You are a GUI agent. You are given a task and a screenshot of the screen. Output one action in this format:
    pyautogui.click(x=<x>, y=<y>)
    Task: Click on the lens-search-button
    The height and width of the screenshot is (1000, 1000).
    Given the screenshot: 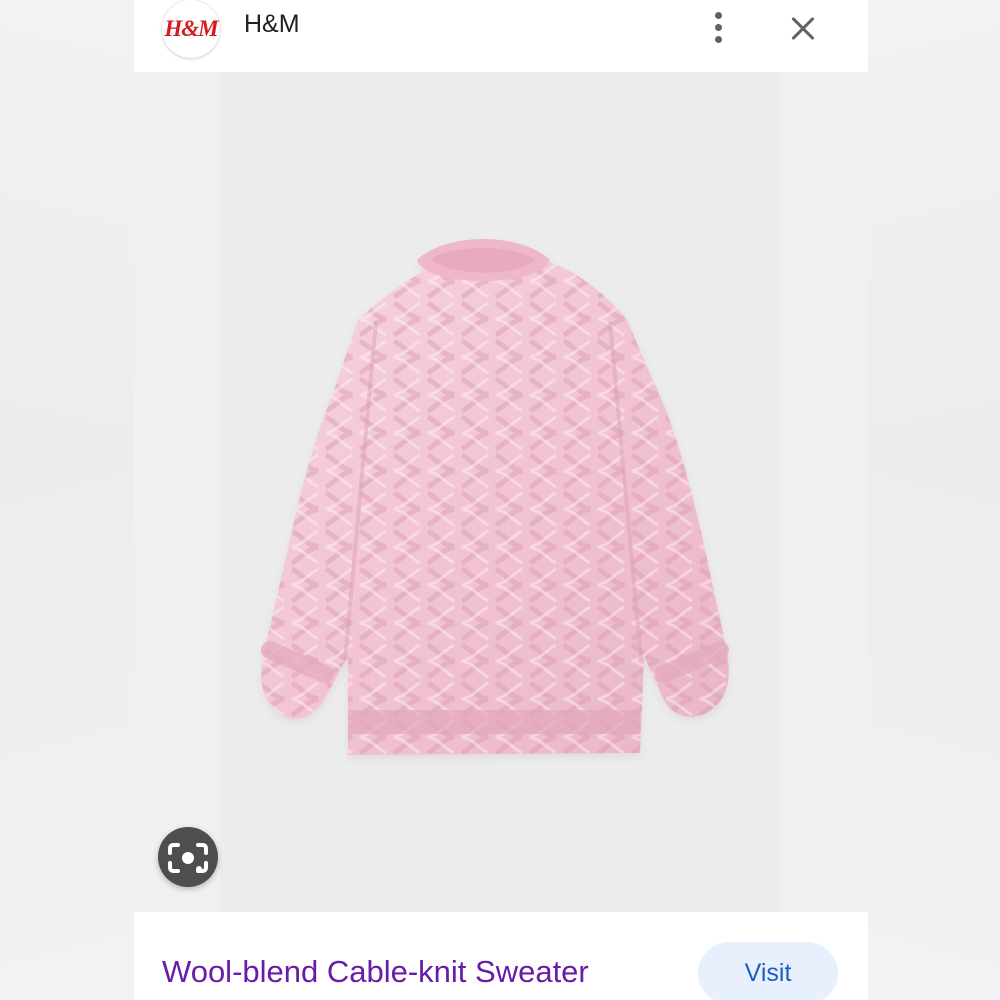 What is the action you would take?
    pyautogui.click(x=188, y=857)
    